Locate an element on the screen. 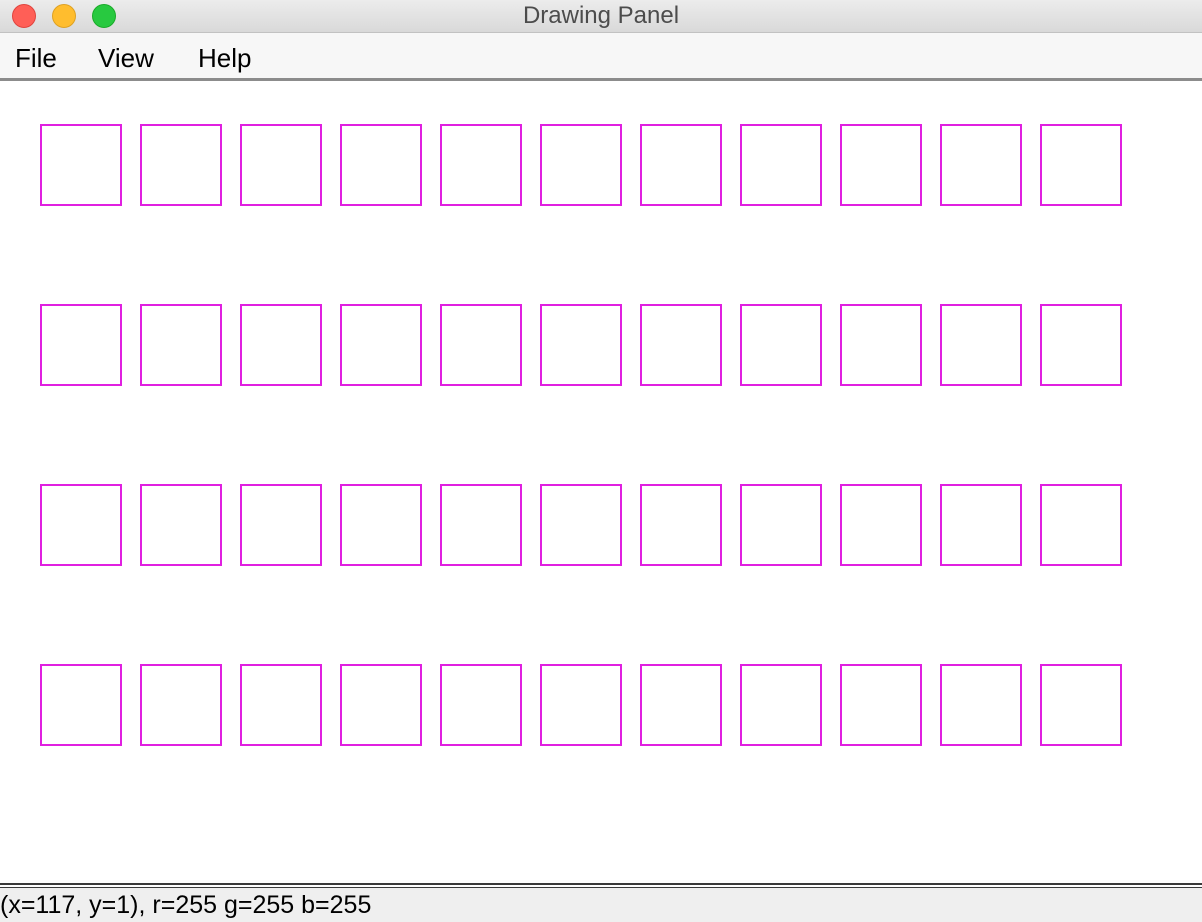  menu-help: Help is located at coordinates (224, 55).